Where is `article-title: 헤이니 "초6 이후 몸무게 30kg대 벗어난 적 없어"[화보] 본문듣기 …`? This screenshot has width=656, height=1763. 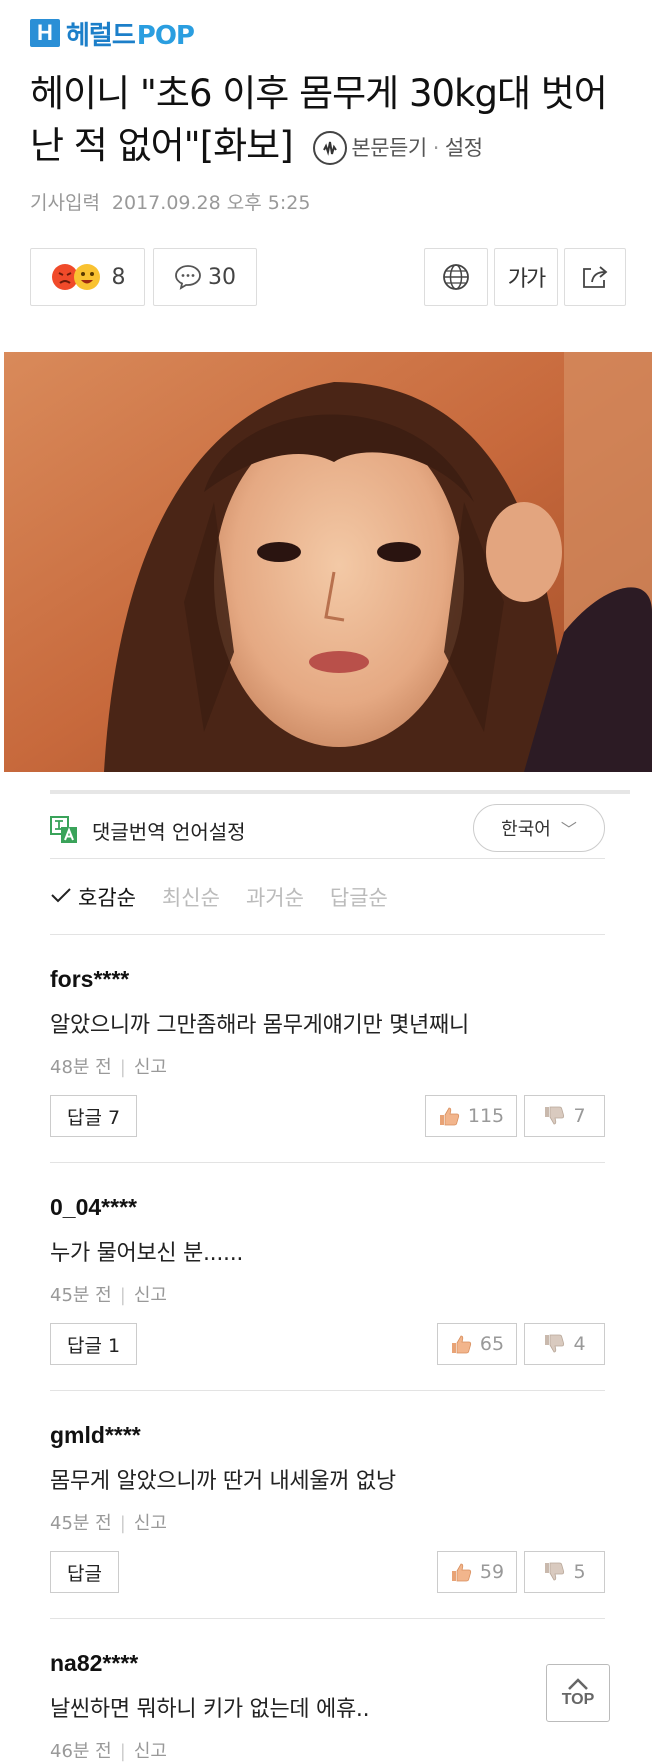 article-title: 헤이니 "초6 이후 몸무게 30kg대 벗어난 적 없어"[화보] 본문듣기 … is located at coordinates (330, 121).